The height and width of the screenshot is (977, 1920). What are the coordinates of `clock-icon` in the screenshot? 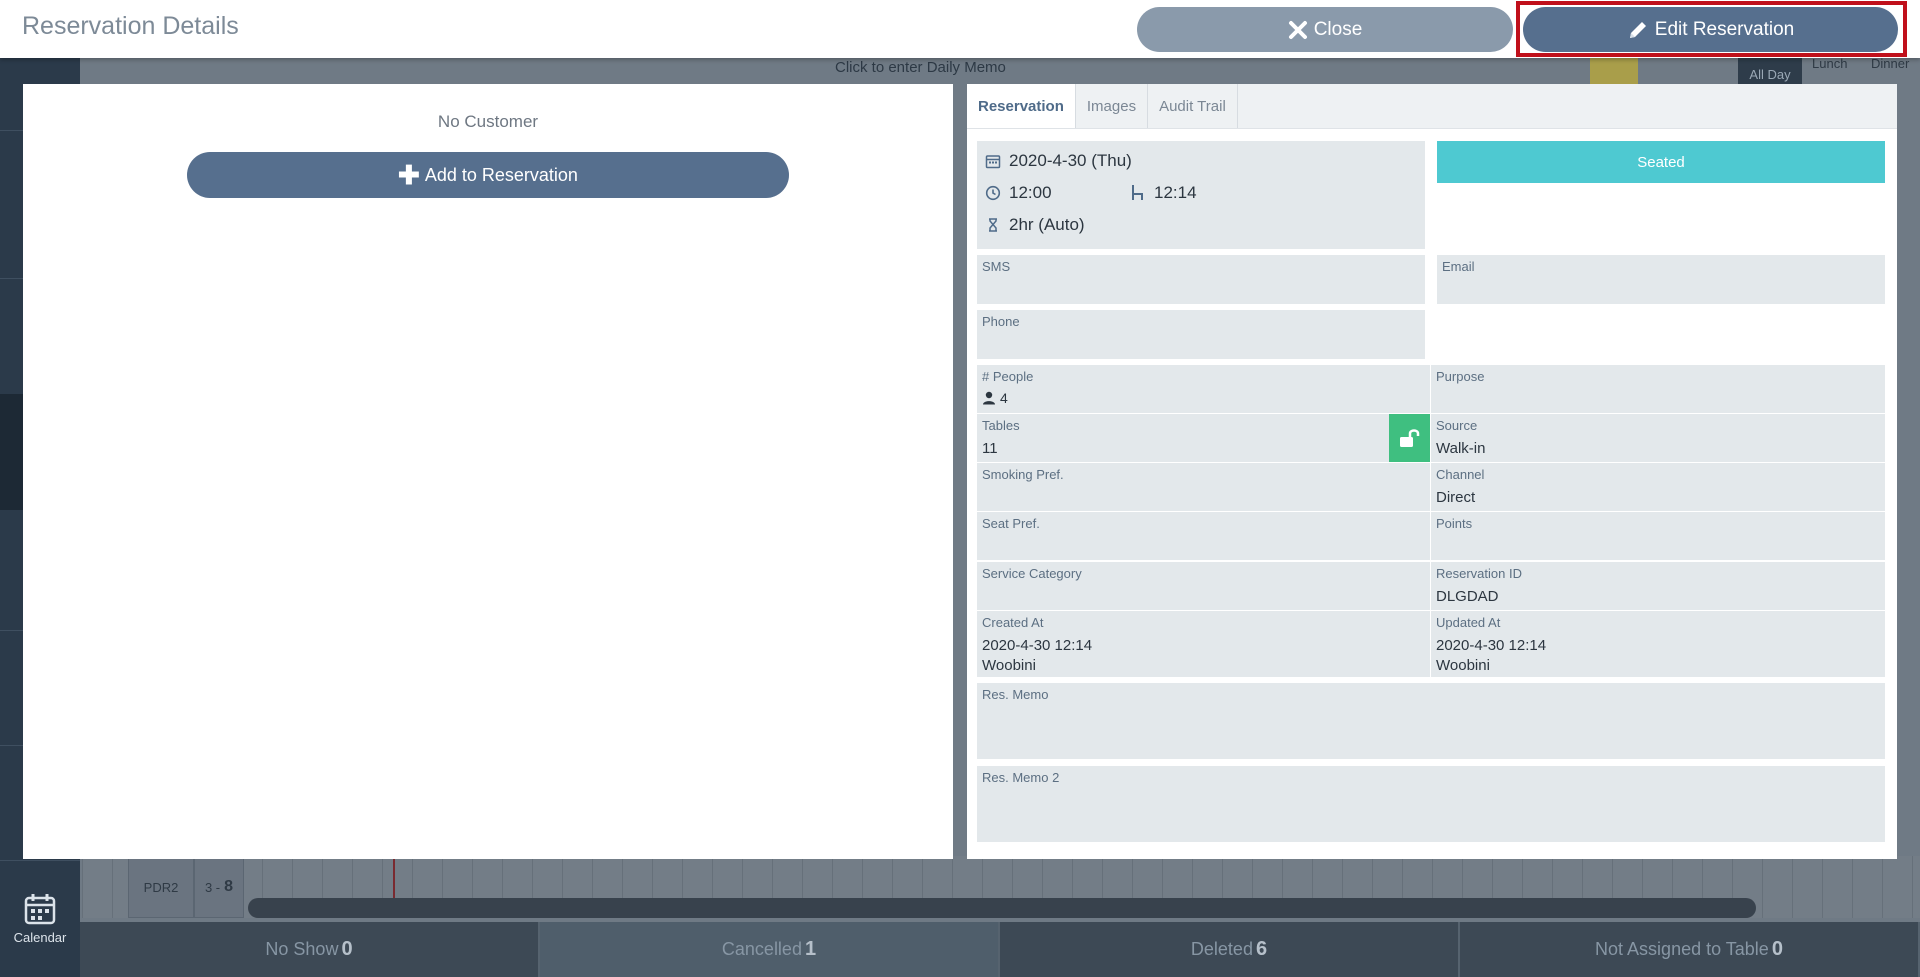 It's located at (993, 193).